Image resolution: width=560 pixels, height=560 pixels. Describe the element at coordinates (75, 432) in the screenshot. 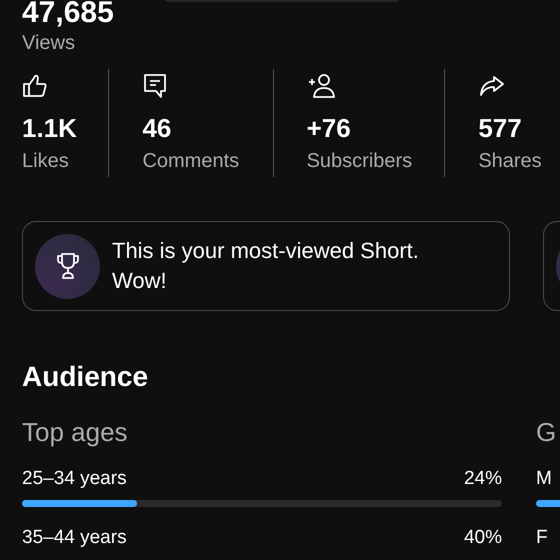

I see `subsection-title: Top ages` at that location.